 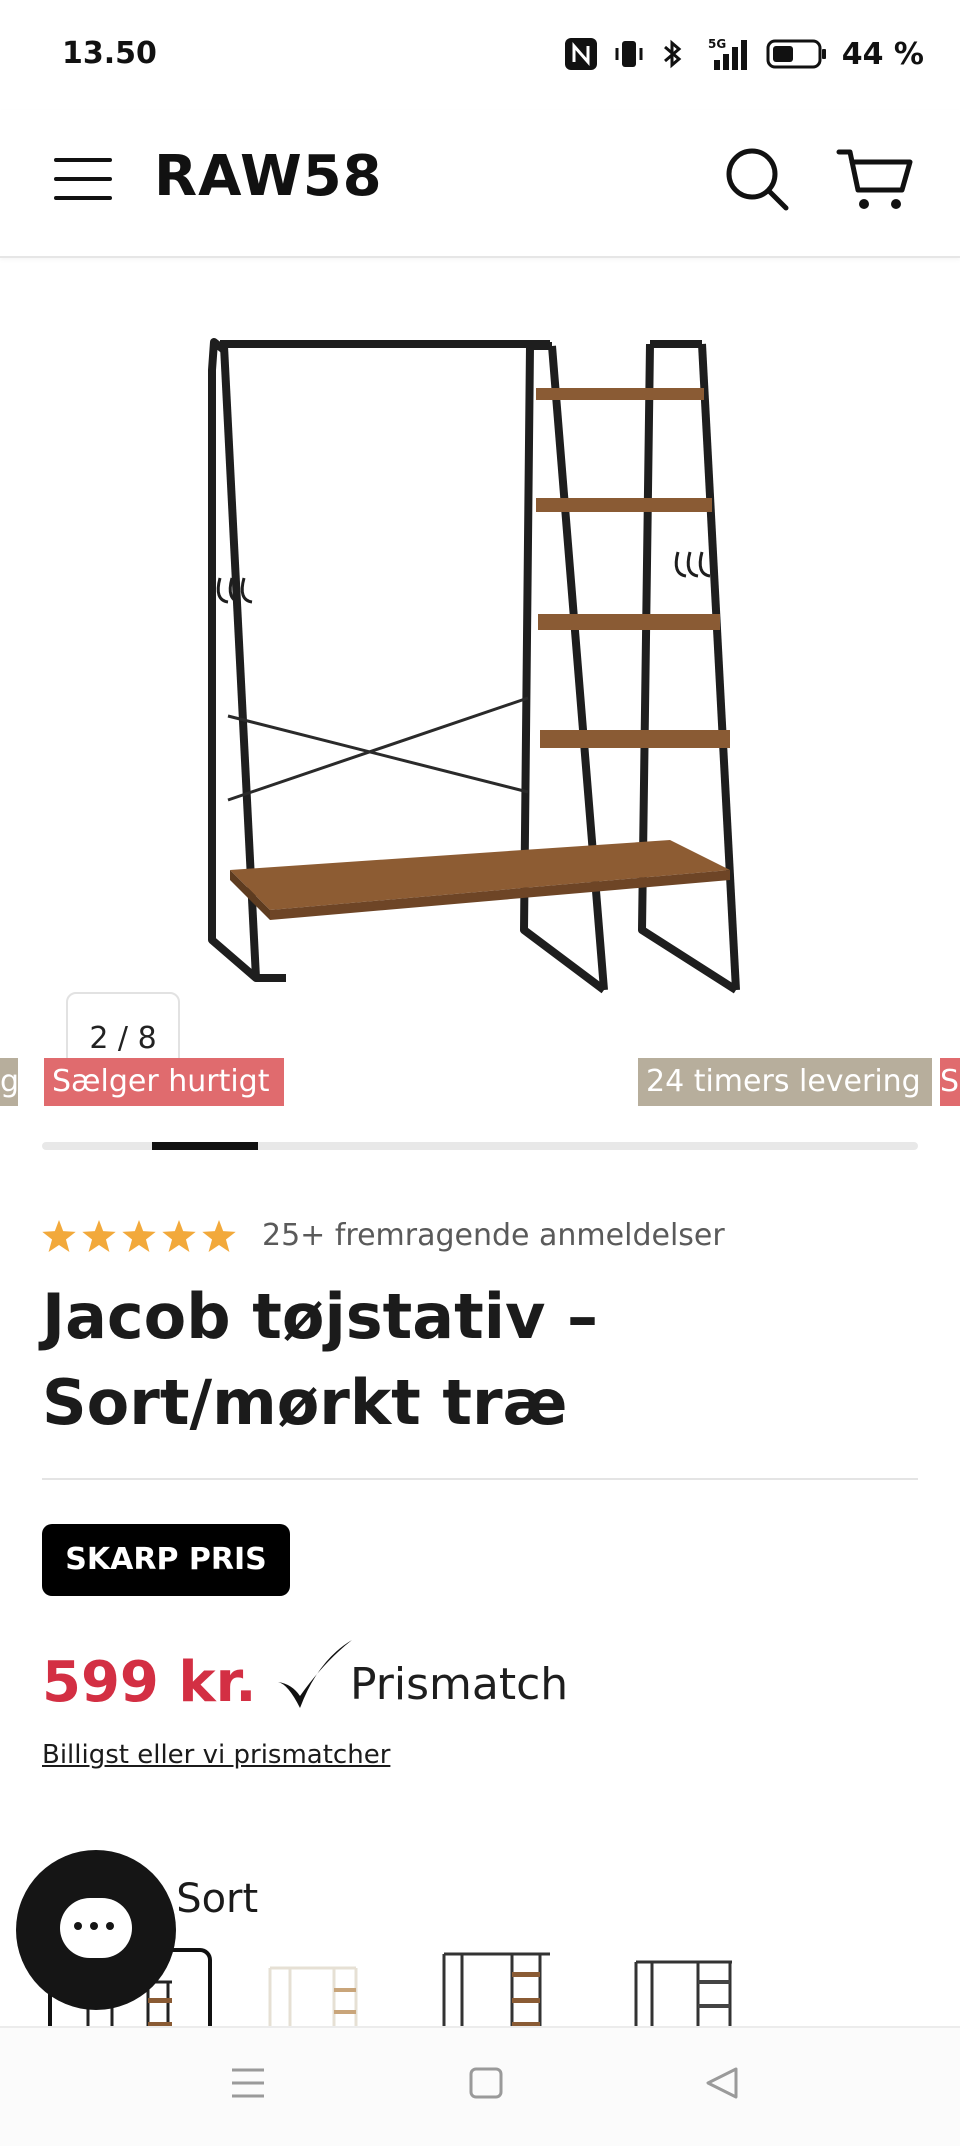 I want to click on system-nav-bar, so click(x=480, y=2086).